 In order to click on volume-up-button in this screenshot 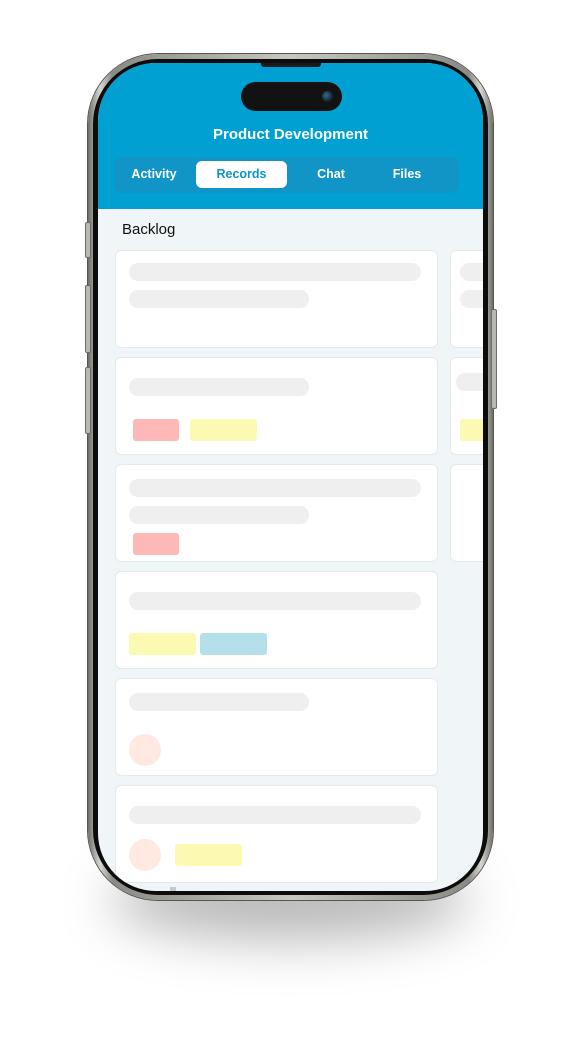, I will do `click(88, 319)`.